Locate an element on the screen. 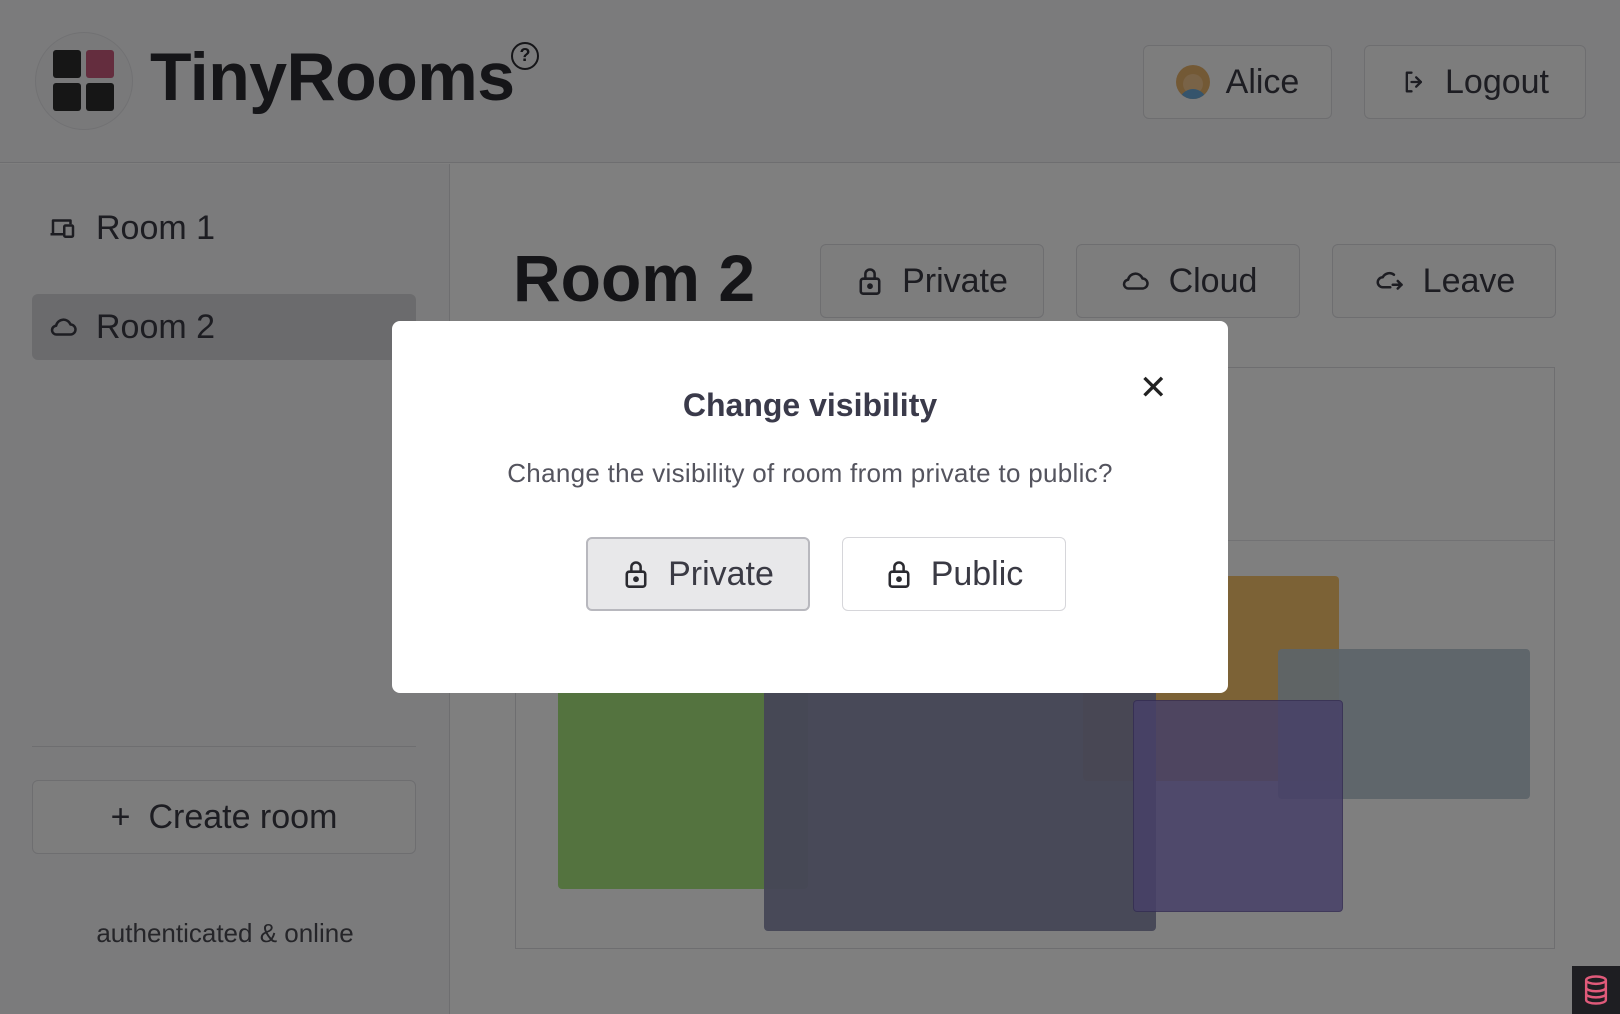 This screenshot has height=1014, width=1620. private-option-button: Private is located at coordinates (698, 574).